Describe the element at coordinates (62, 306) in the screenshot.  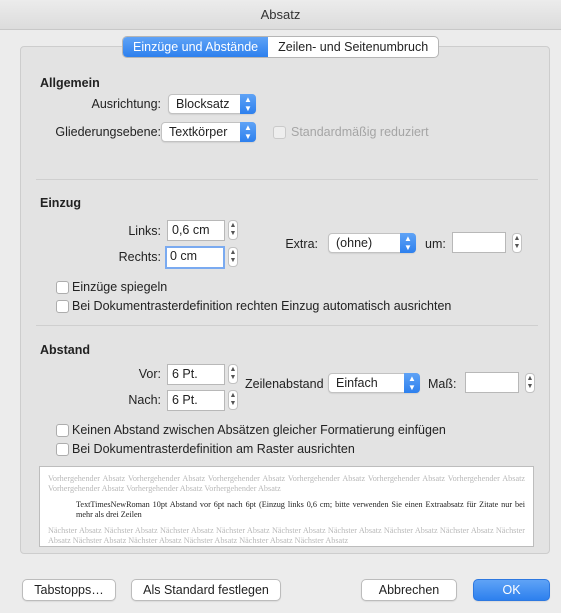
I see `grid-indent-checkbox` at that location.